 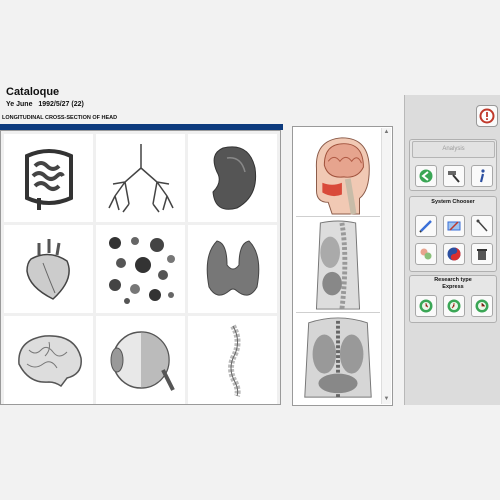 I want to click on scroll-down-icon: ▼, so click(x=386, y=399).